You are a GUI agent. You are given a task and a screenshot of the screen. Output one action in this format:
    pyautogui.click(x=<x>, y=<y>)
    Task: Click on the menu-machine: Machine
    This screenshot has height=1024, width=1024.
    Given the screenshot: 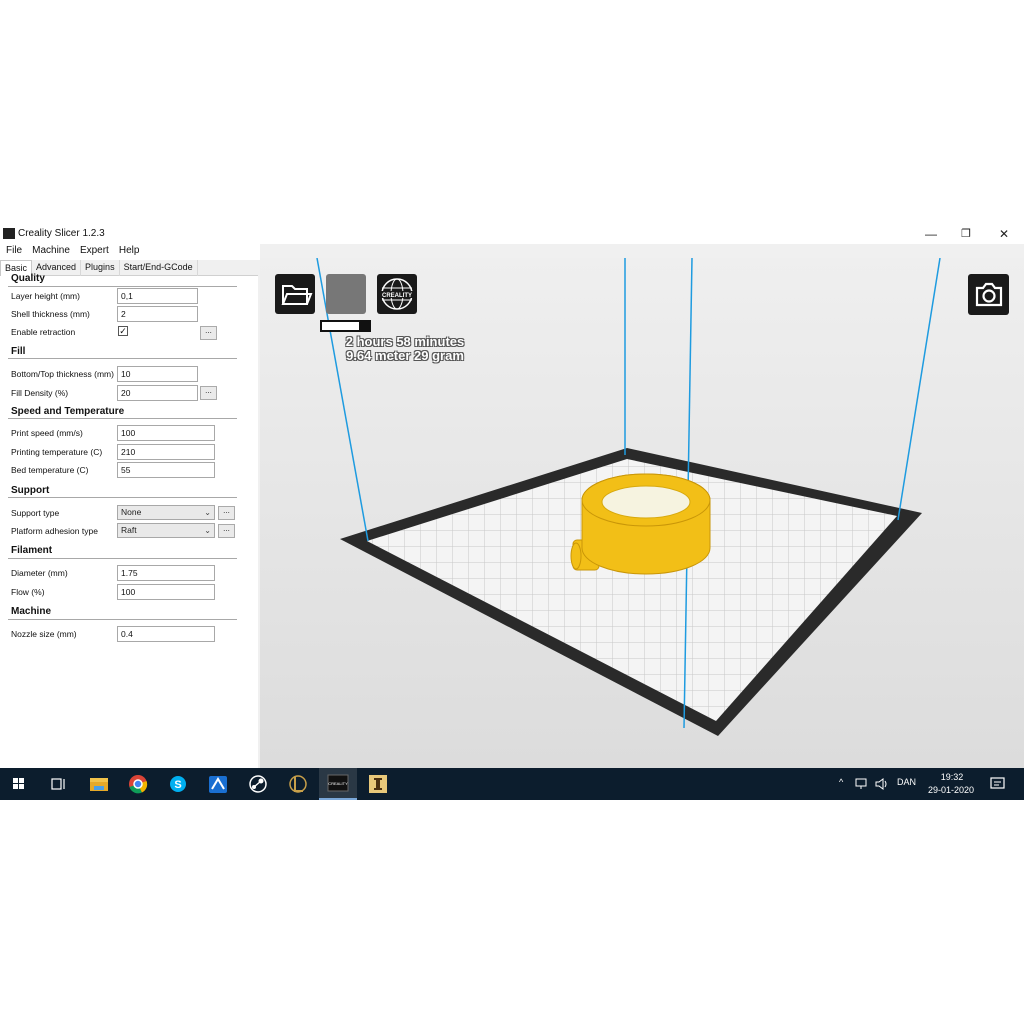 What is the action you would take?
    pyautogui.click(x=51, y=252)
    